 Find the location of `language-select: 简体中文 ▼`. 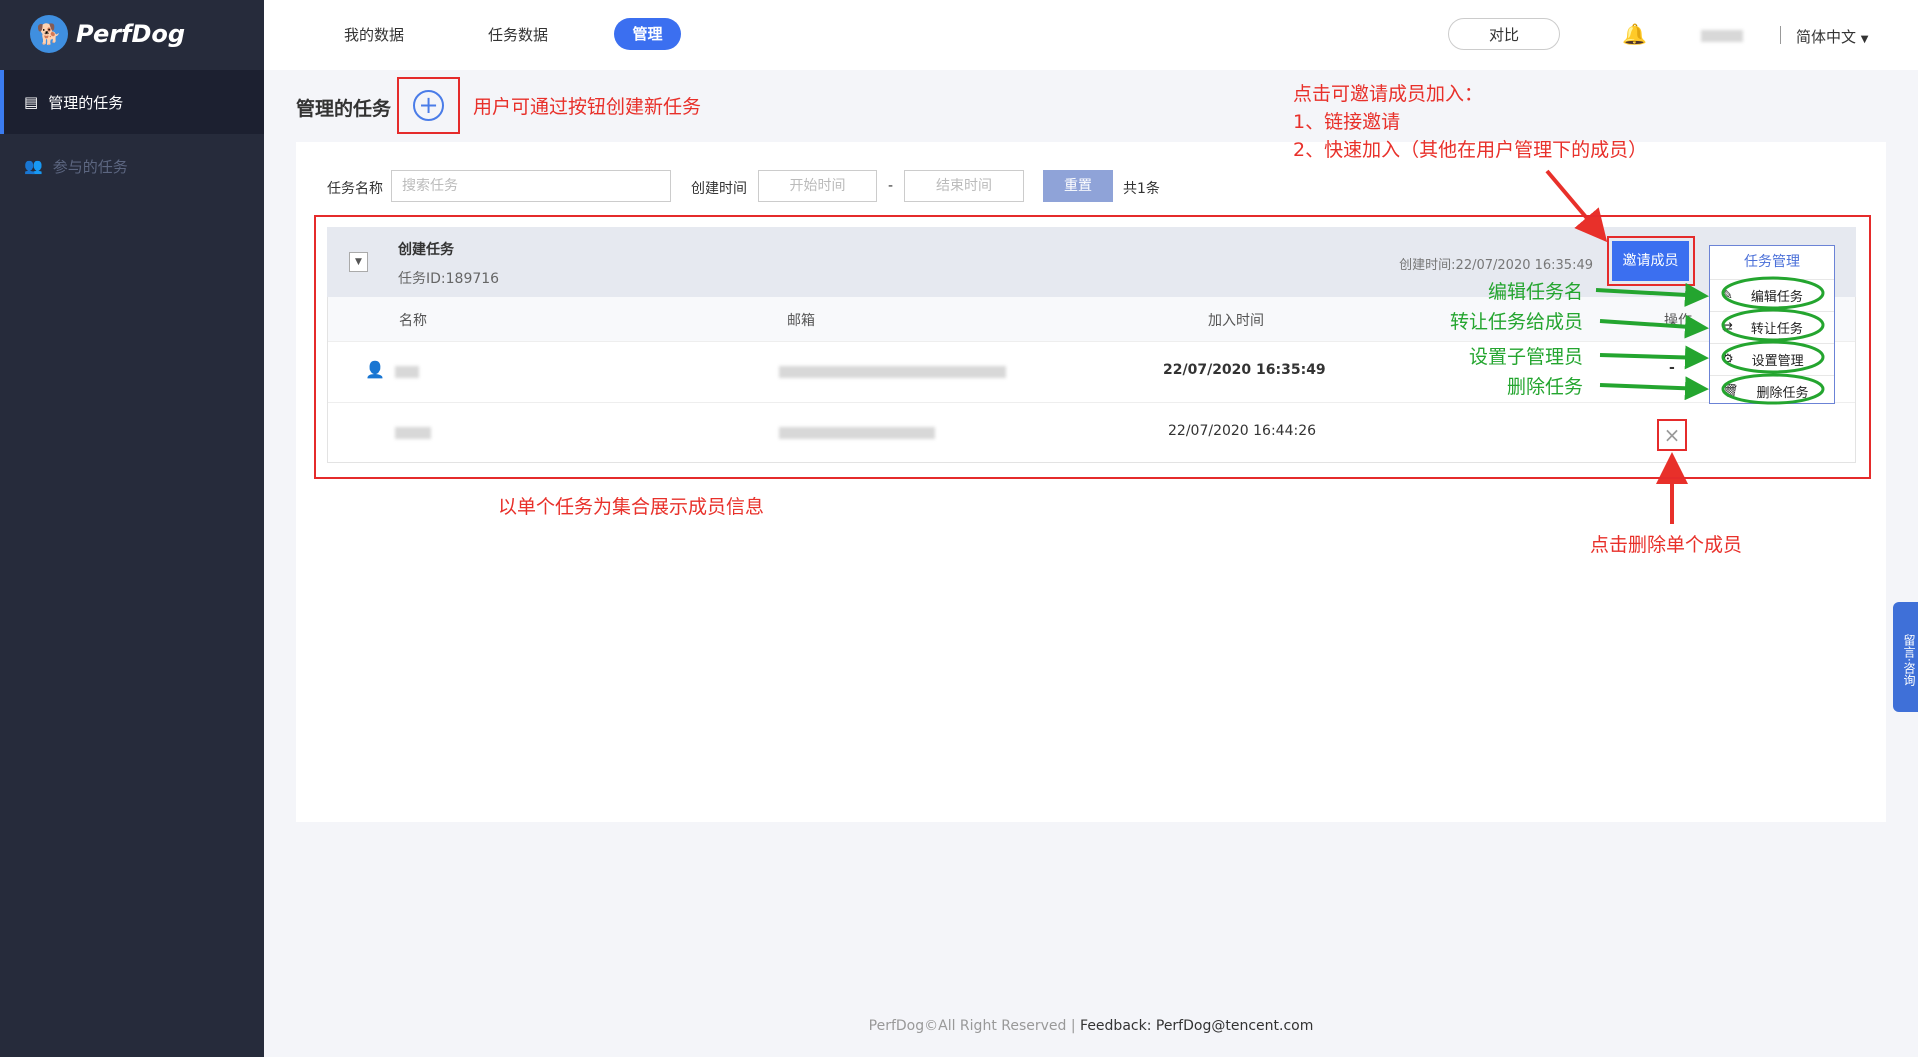

language-select: 简体中文 ▼ is located at coordinates (1832, 36).